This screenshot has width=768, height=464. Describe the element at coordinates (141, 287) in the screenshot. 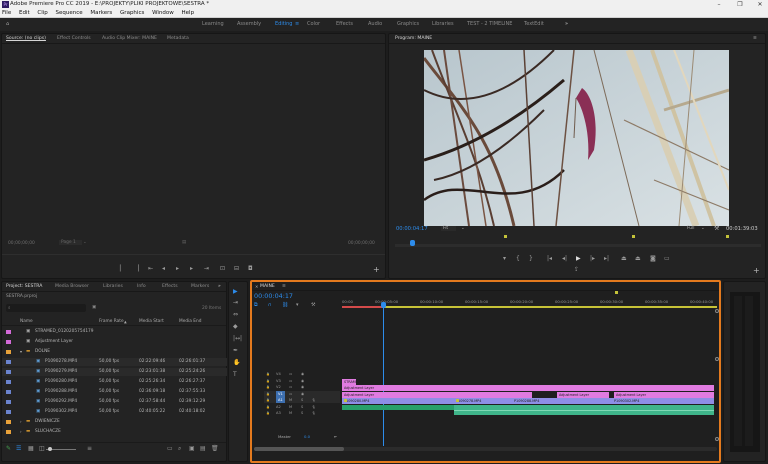

I see `tab-info: Info` at that location.